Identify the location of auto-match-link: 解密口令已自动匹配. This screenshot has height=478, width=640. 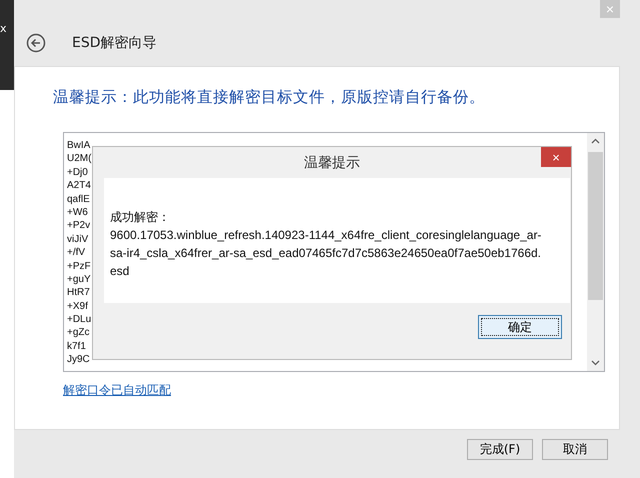
(117, 390).